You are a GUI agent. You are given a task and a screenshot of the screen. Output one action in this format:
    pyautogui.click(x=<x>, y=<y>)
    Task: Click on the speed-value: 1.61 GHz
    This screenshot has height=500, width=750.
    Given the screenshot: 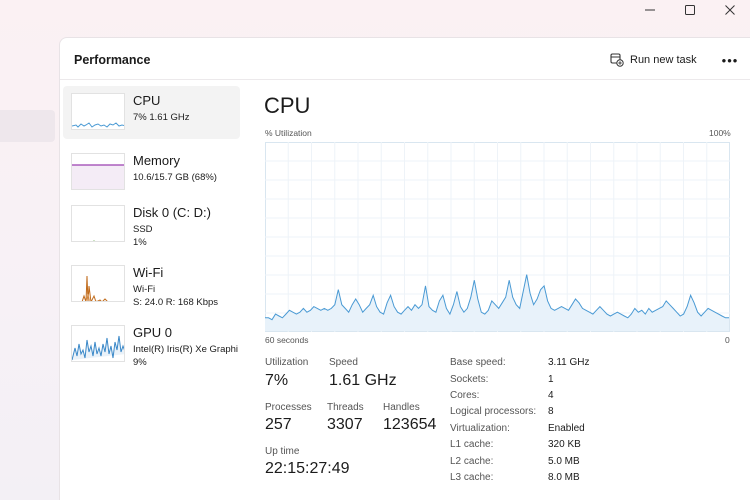 What is the action you would take?
    pyautogui.click(x=363, y=380)
    